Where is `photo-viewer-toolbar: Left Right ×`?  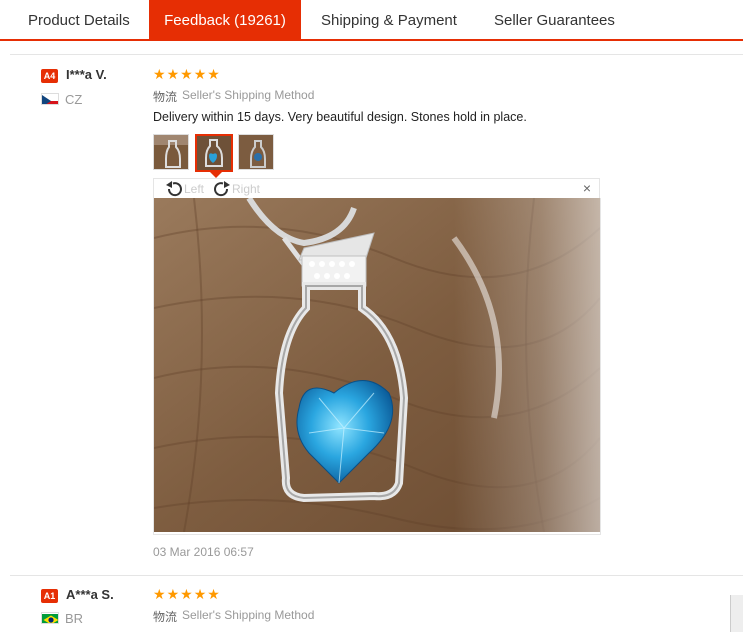 photo-viewer-toolbar: Left Right × is located at coordinates (376, 188).